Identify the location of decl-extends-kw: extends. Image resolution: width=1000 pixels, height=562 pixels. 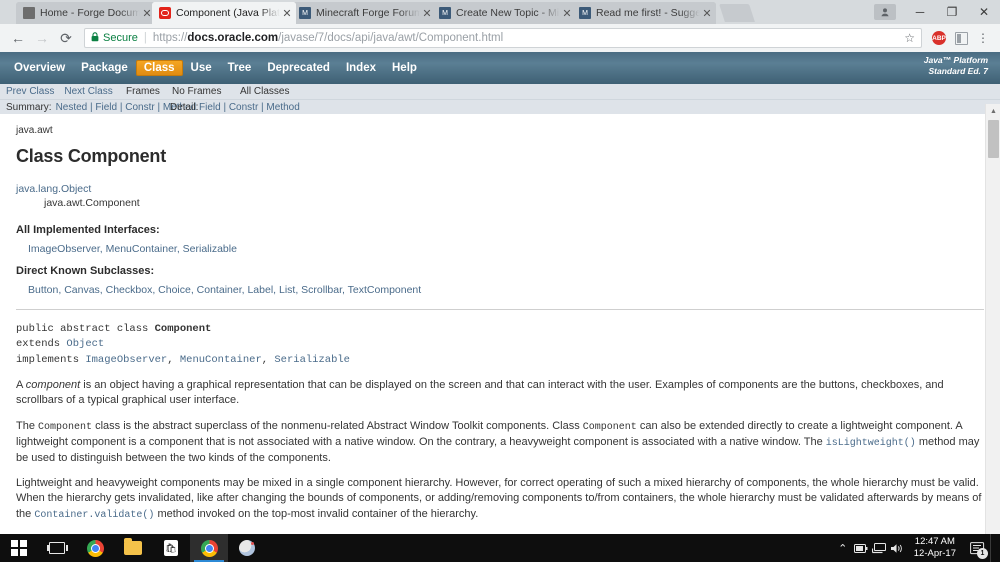
(41, 344).